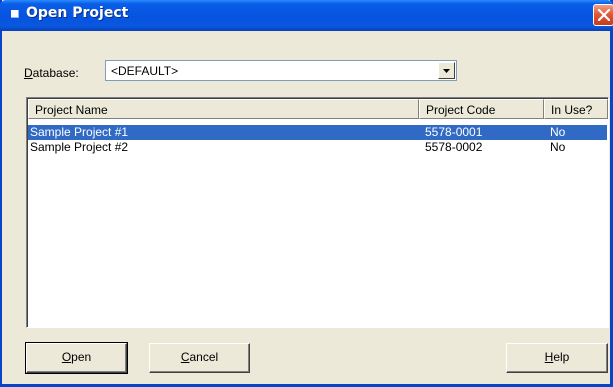 Image resolution: width=613 pixels, height=387 pixels. I want to click on column-header-in-use: In Use?, so click(576, 109).